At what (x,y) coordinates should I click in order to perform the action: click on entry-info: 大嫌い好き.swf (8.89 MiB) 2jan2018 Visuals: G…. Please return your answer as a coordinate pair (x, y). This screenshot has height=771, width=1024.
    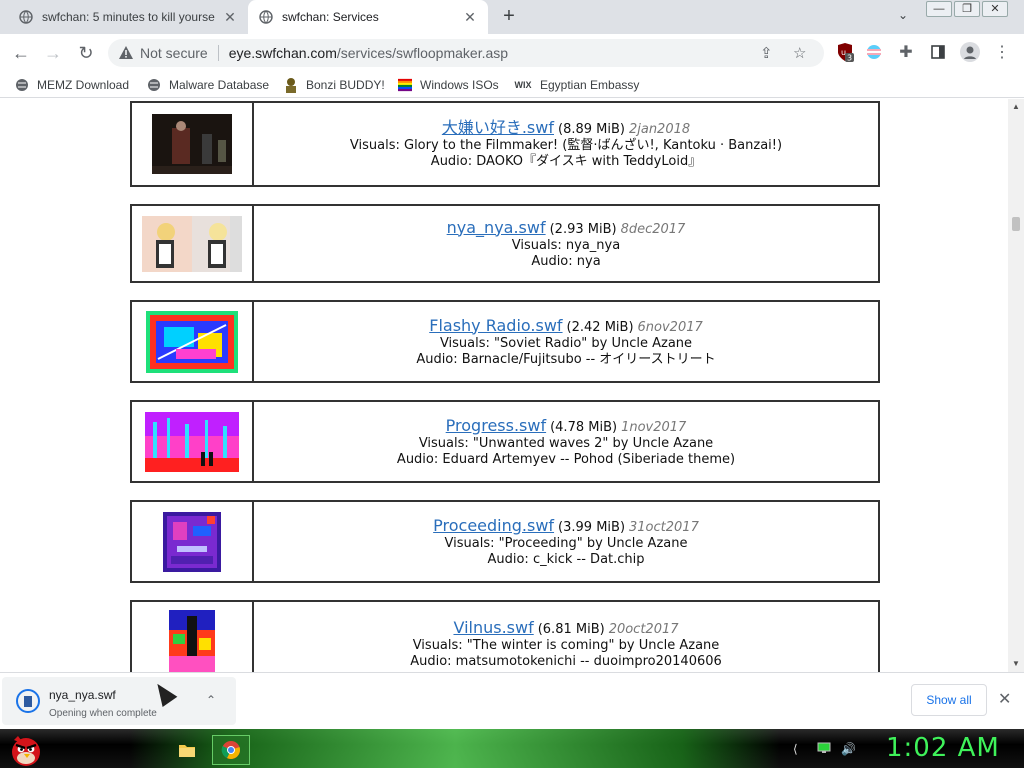
    Looking at the image, I should click on (566, 144).